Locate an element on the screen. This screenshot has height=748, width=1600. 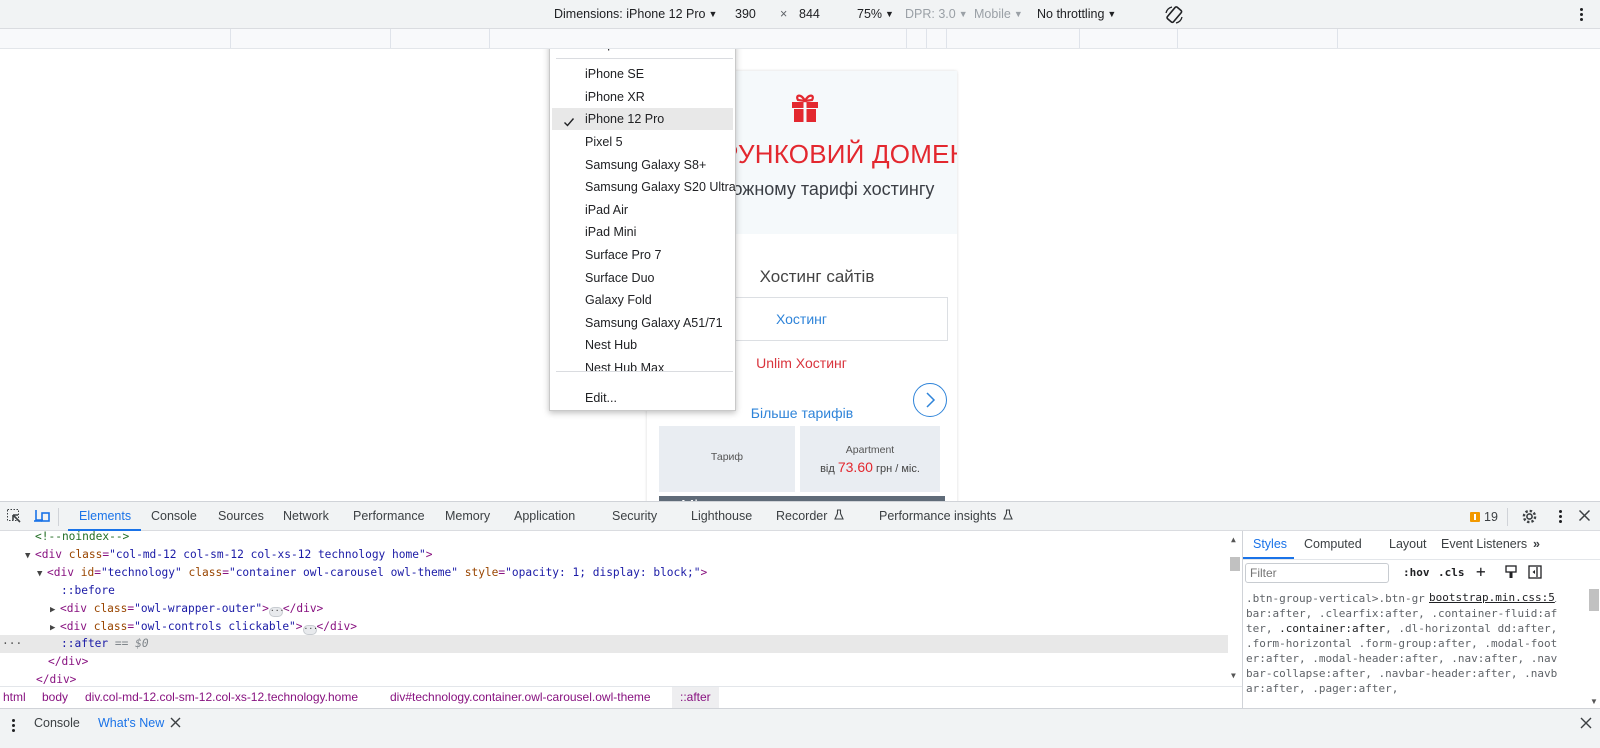
breadcrumb-body: body is located at coordinates (55, 697).